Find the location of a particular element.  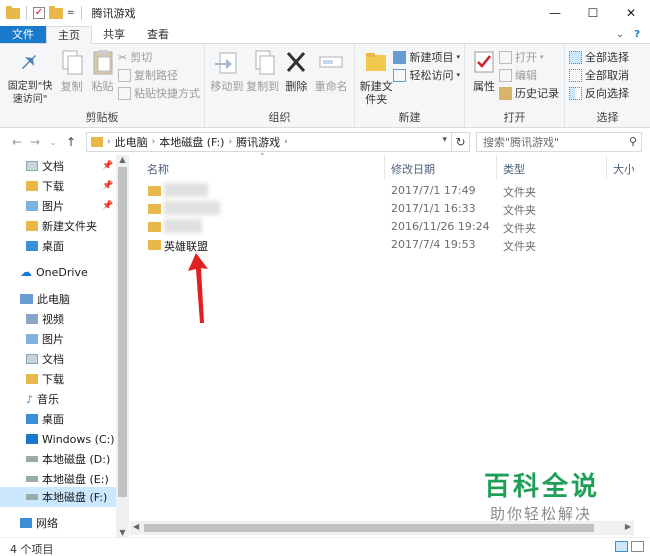

paste-icon is located at coordinates (103, 62).